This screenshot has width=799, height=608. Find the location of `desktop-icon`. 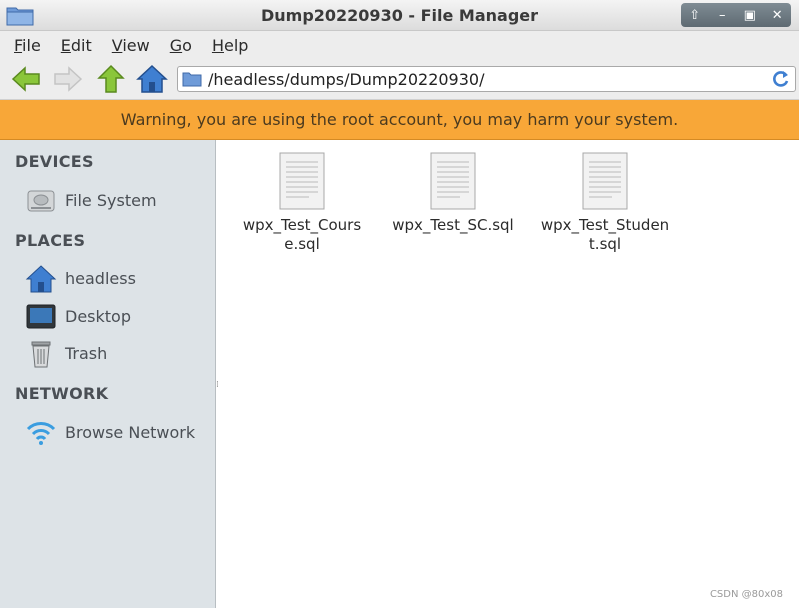

desktop-icon is located at coordinates (41, 316).